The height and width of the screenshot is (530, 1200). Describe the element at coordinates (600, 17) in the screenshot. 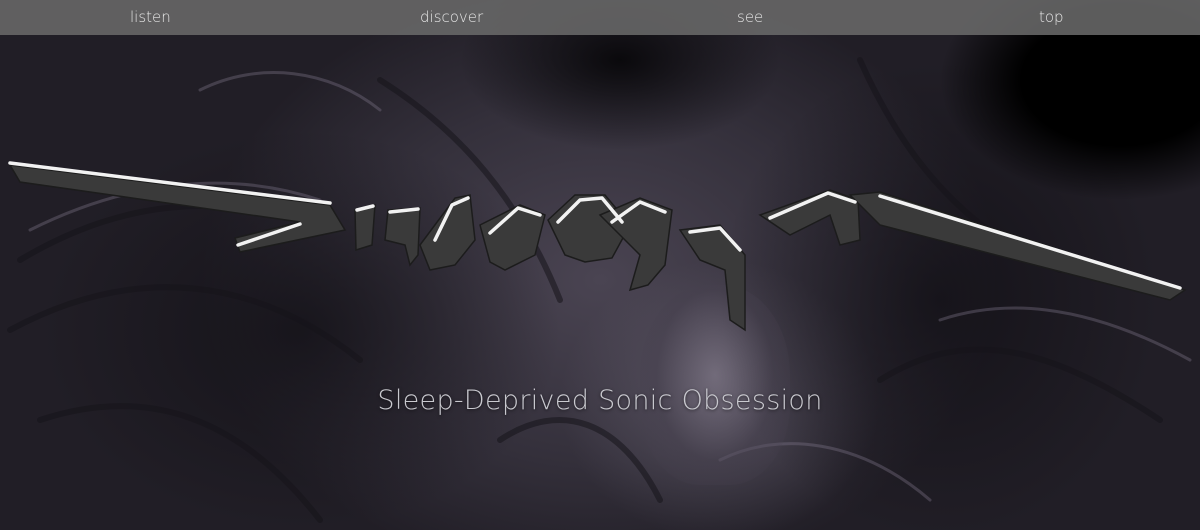

I see `top-navigation-bar: listen discover see top` at that location.